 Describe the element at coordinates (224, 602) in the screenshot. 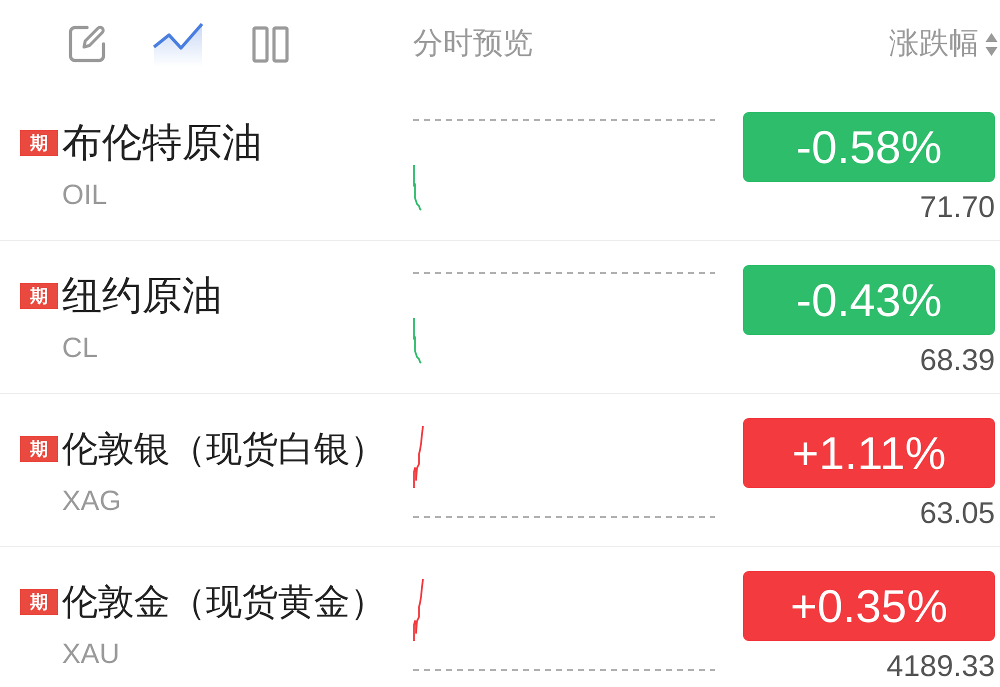

I see `instrument-name: 伦敦金（现货黄金）` at that location.